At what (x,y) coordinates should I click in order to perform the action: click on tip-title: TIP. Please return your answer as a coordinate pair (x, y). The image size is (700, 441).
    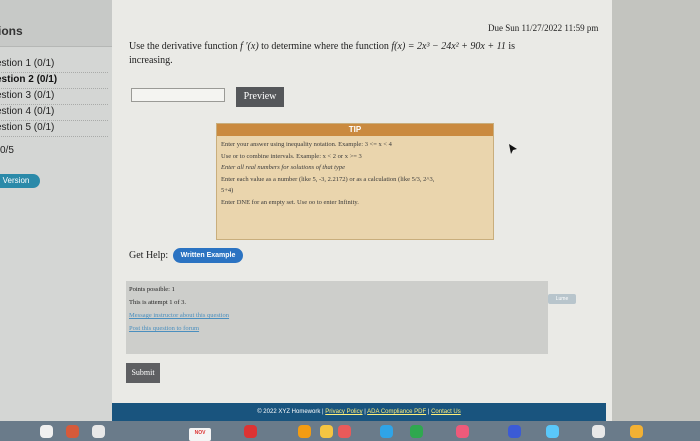
    Looking at the image, I should click on (355, 130).